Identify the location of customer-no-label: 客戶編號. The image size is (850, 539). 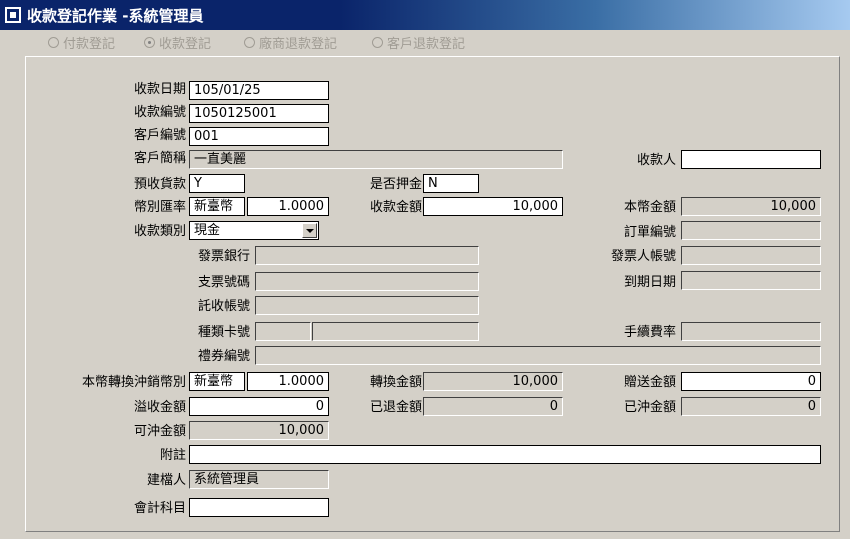
(159, 135).